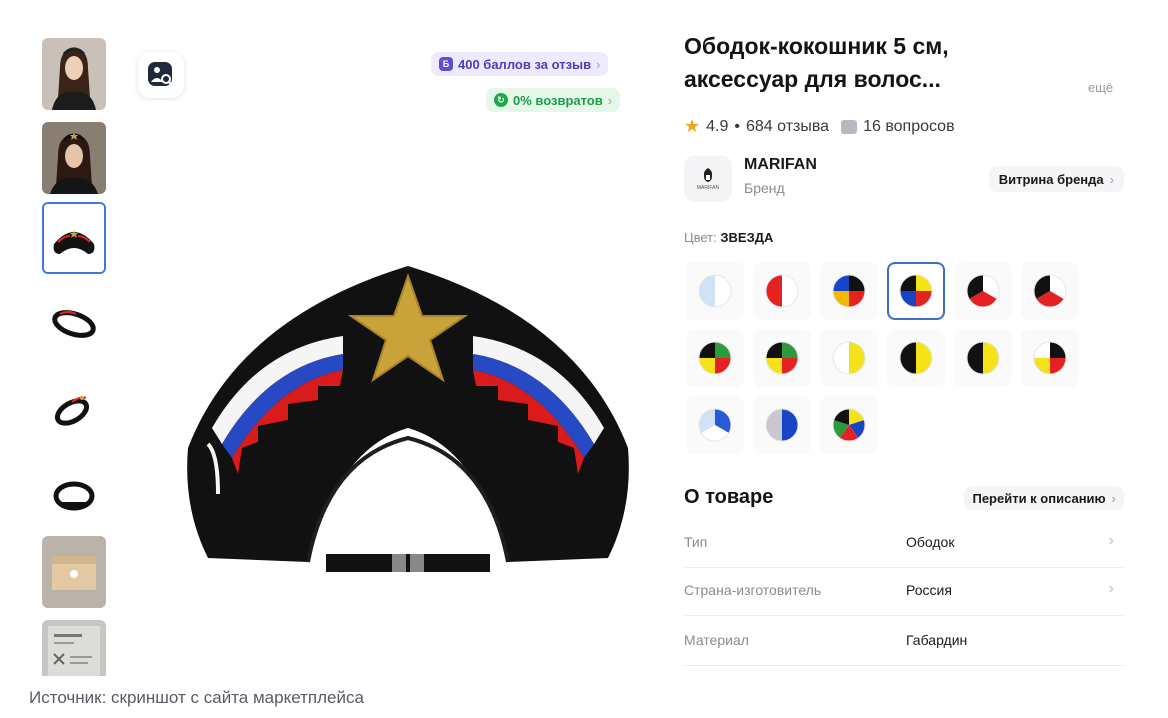  I want to click on brand-showcase-button: Витрина бренда ›, so click(1056, 179).